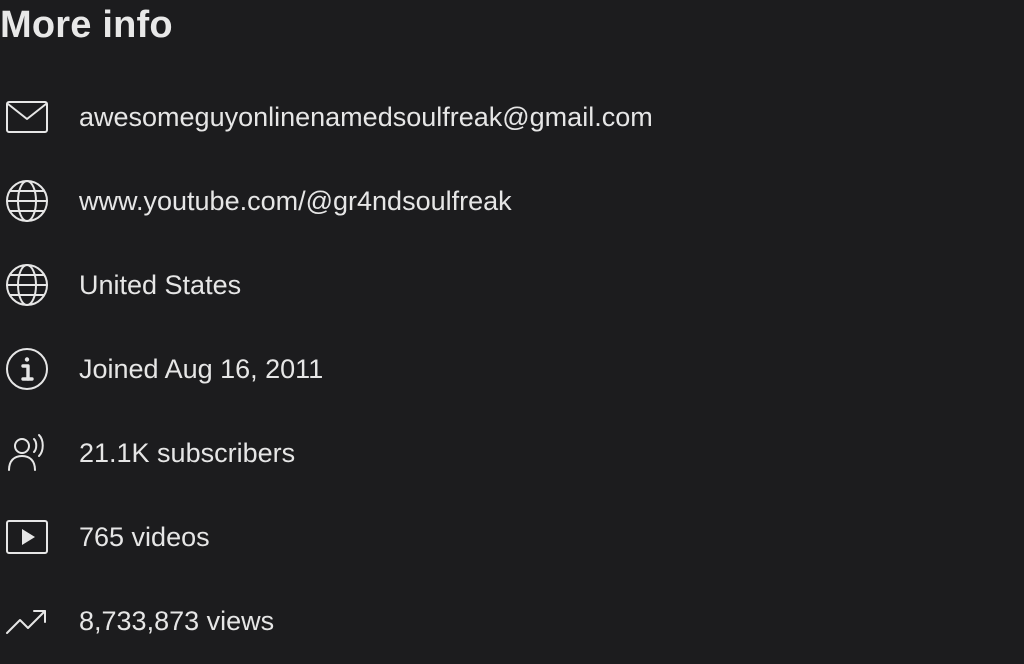 Image resolution: width=1024 pixels, height=664 pixels. Describe the element at coordinates (512, 453) in the screenshot. I see `info-row-subscribers: 21.1K subscribers` at that location.